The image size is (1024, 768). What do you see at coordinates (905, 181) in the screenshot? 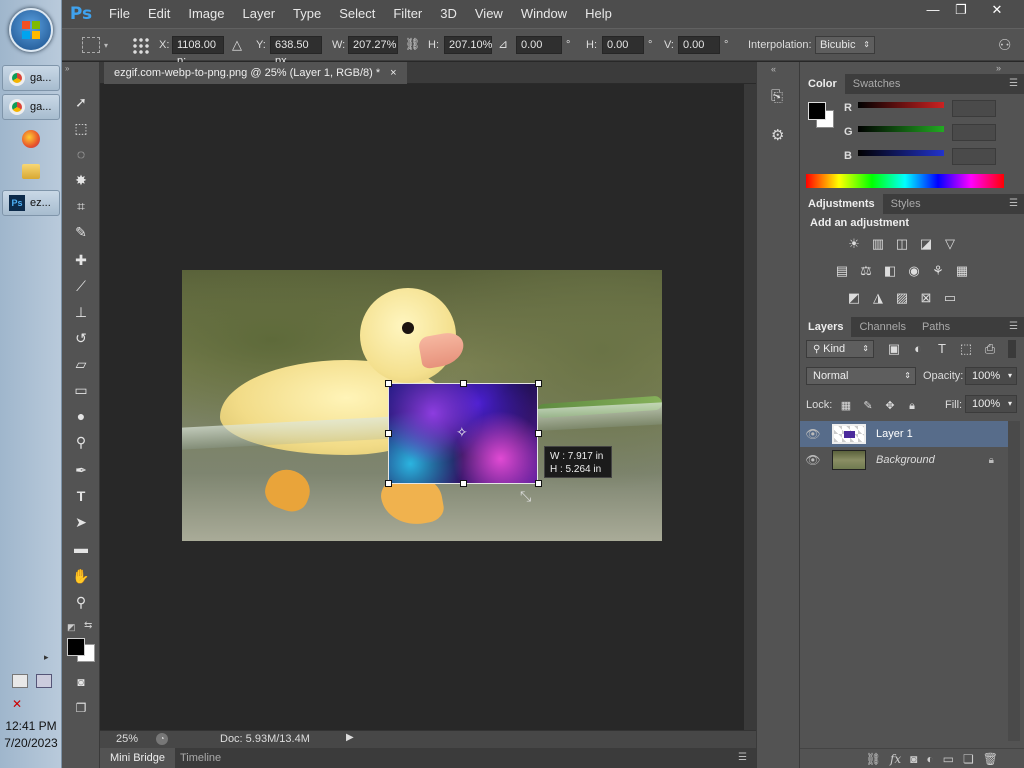
I see `color-spectrum-bar` at bounding box center [905, 181].